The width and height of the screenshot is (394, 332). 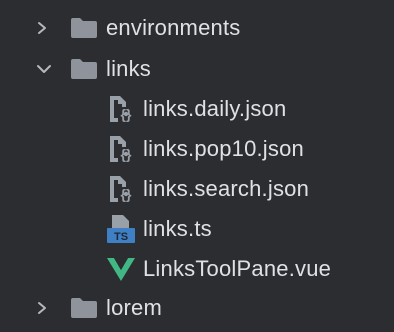 I want to click on tree-item-label: links.search.json, so click(x=226, y=188).